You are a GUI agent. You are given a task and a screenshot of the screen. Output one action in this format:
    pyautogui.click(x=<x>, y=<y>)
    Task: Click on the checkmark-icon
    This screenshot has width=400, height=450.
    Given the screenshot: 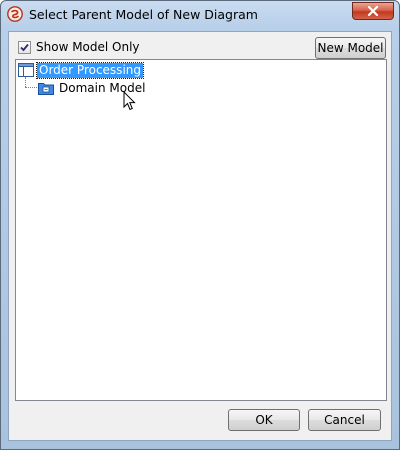 What is the action you would take?
    pyautogui.click(x=24, y=47)
    